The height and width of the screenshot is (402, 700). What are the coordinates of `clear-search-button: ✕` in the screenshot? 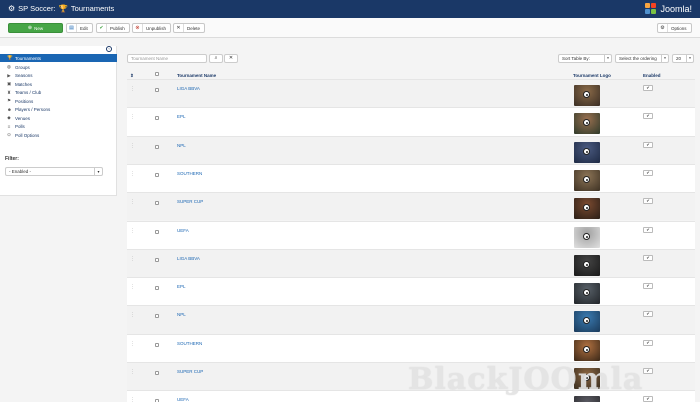 It's located at (231, 58).